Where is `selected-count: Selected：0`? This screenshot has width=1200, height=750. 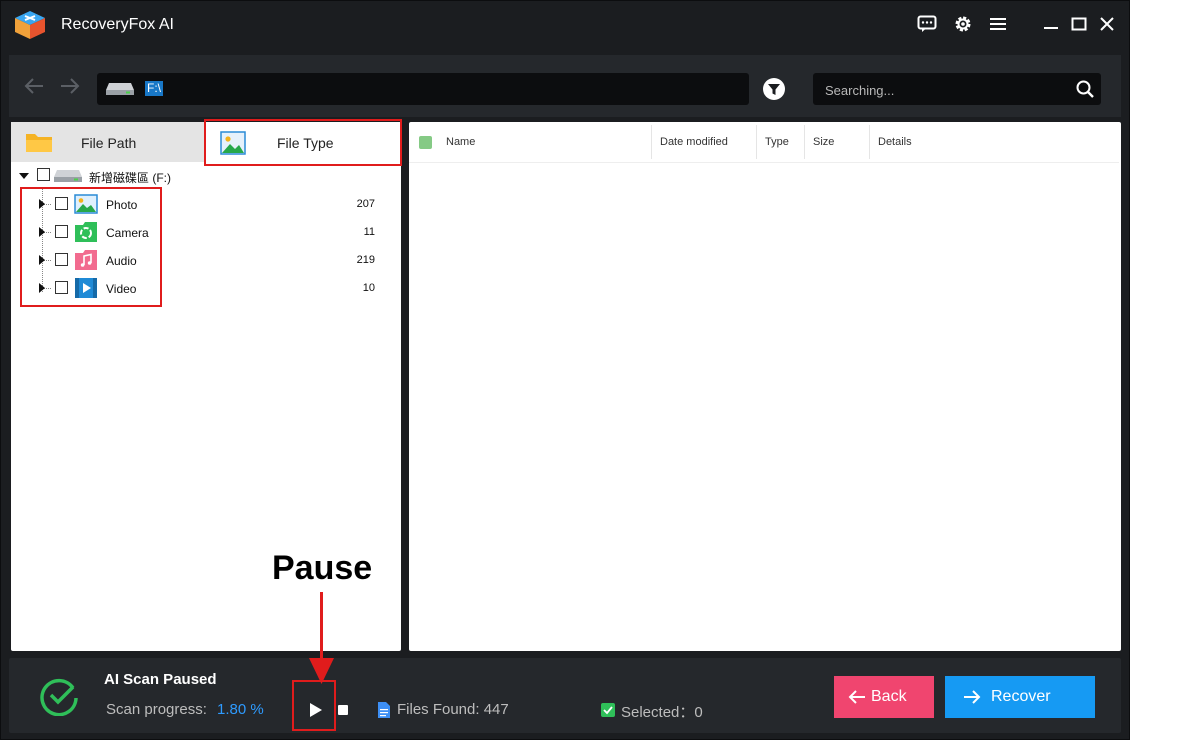 selected-count: Selected：0 is located at coordinates (662, 712).